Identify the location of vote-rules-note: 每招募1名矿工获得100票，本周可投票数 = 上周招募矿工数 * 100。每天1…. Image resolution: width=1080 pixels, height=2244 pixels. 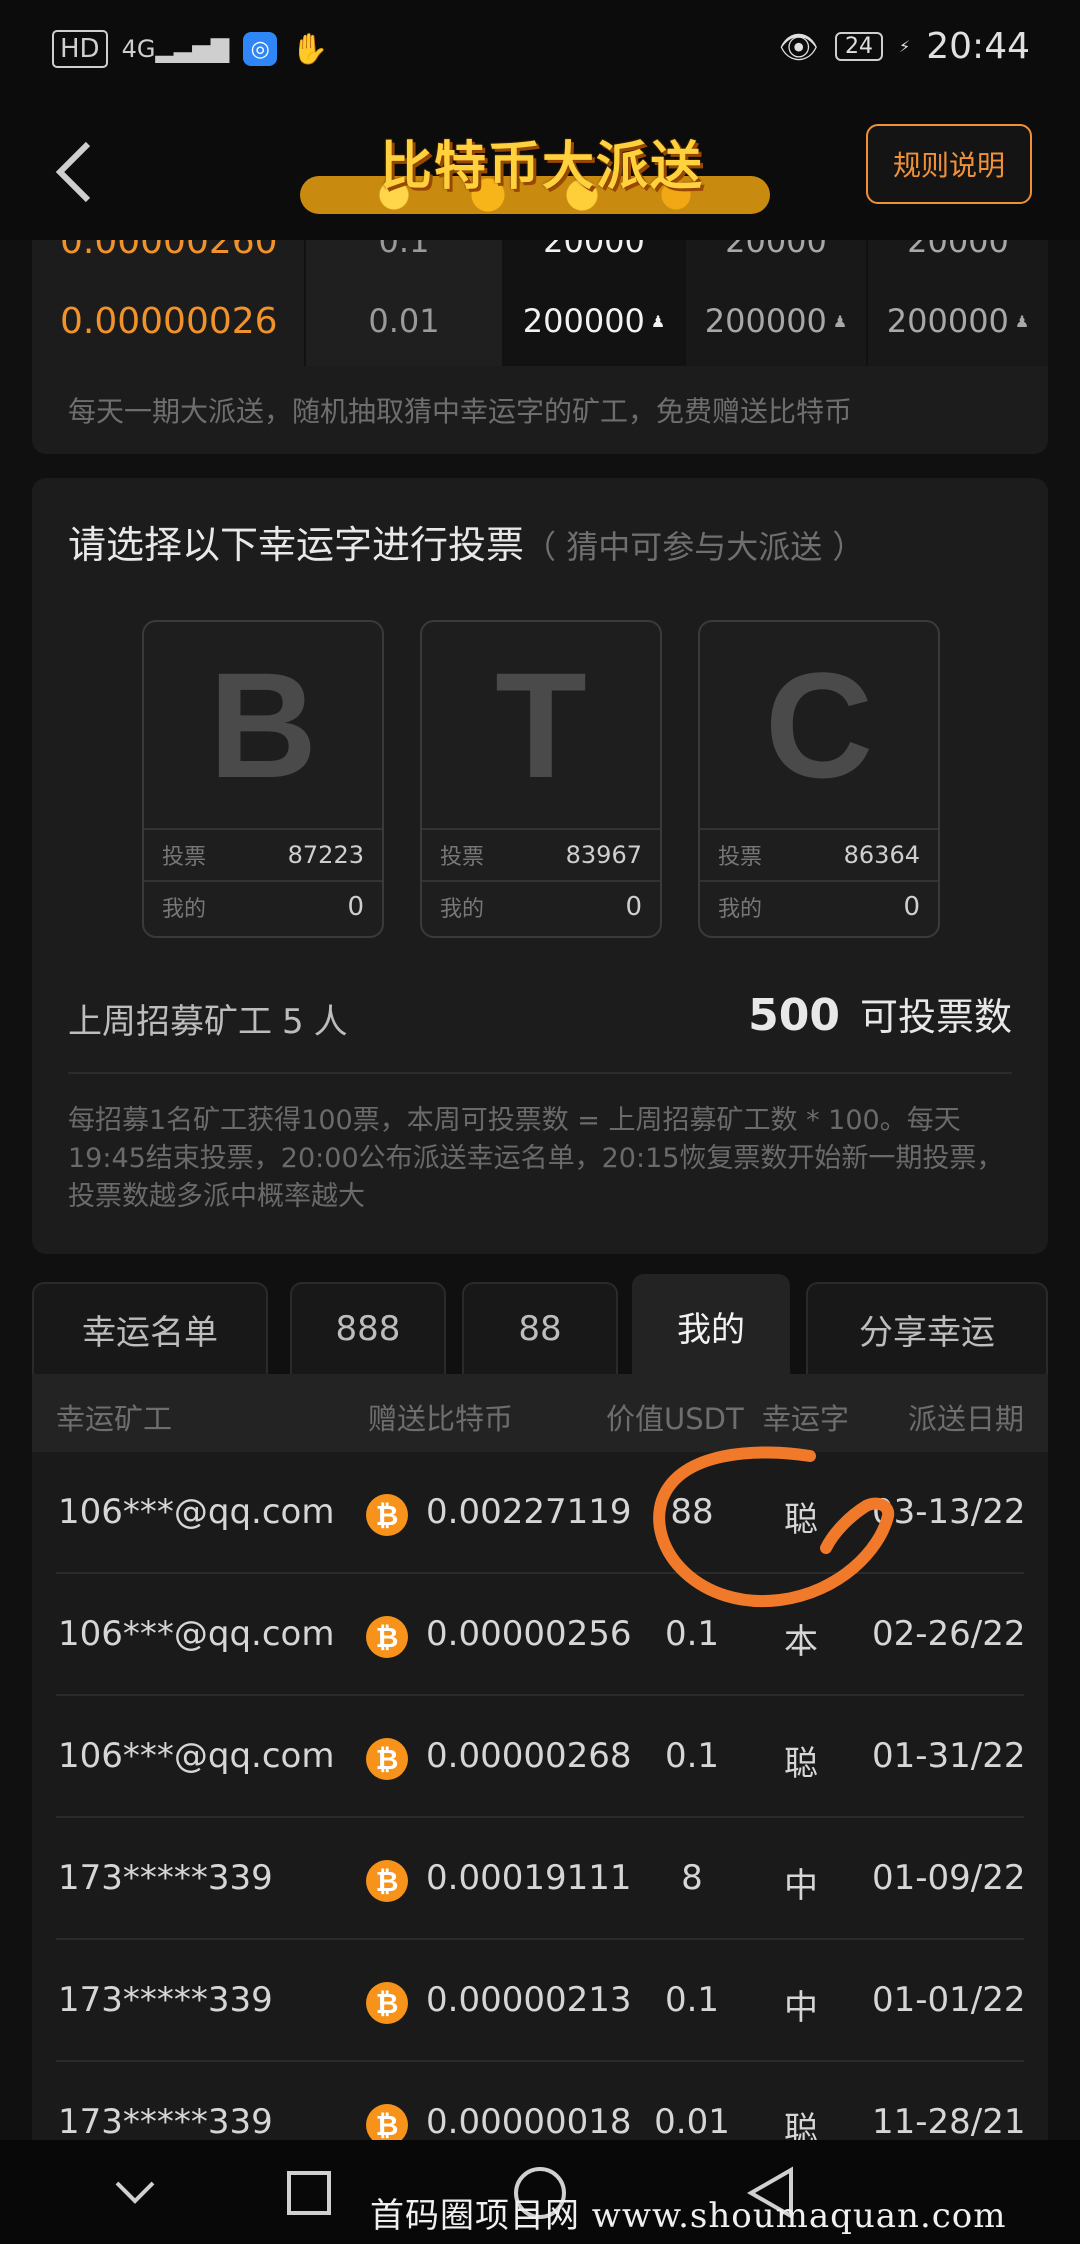
(536, 1158).